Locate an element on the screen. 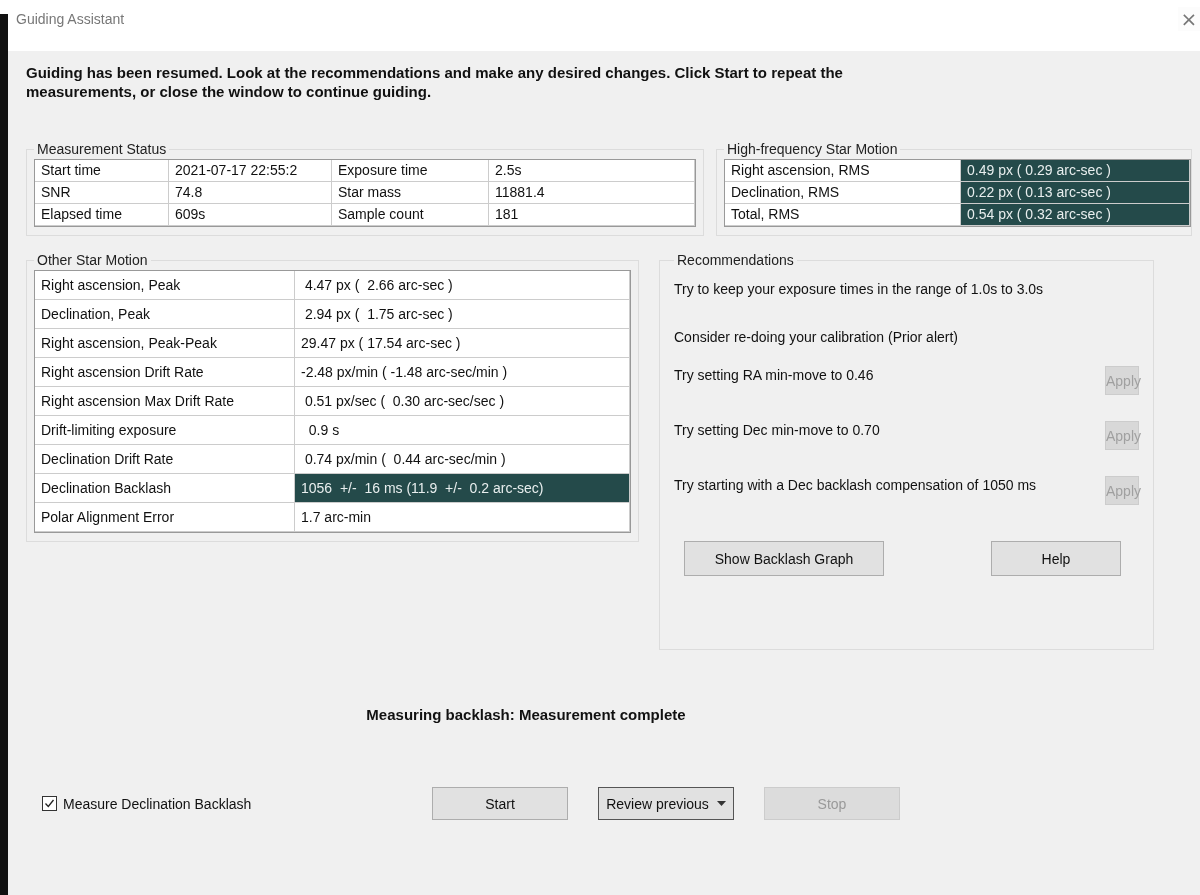 The image size is (1200, 895). table-cell: 4.47 px ( 2.66 arc-sec ) is located at coordinates (462, 285).